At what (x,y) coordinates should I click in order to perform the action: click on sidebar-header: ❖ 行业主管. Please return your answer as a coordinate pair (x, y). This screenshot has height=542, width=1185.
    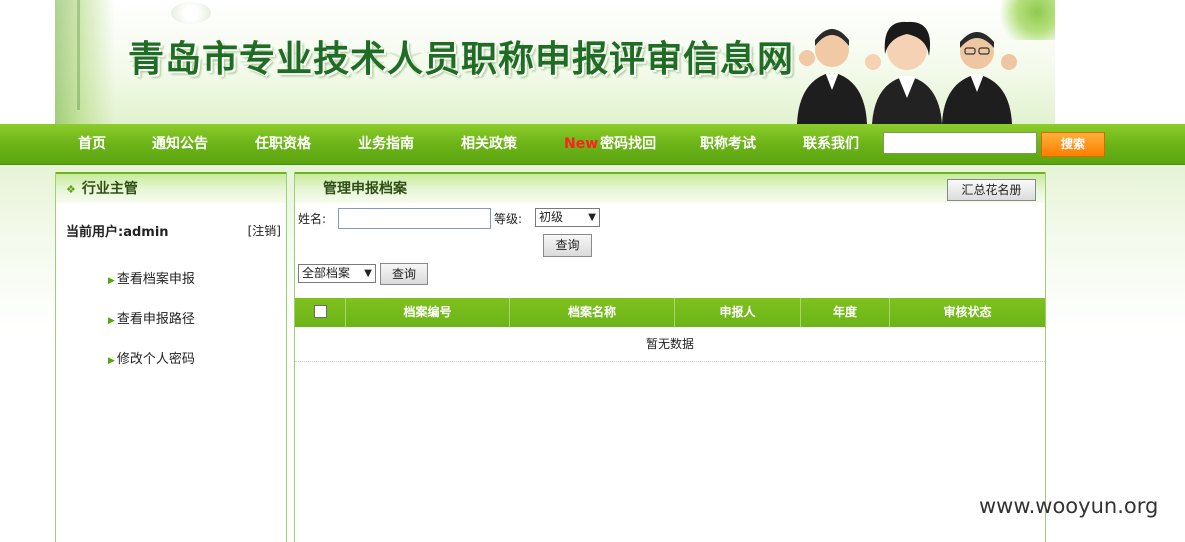
    Looking at the image, I should click on (171, 187).